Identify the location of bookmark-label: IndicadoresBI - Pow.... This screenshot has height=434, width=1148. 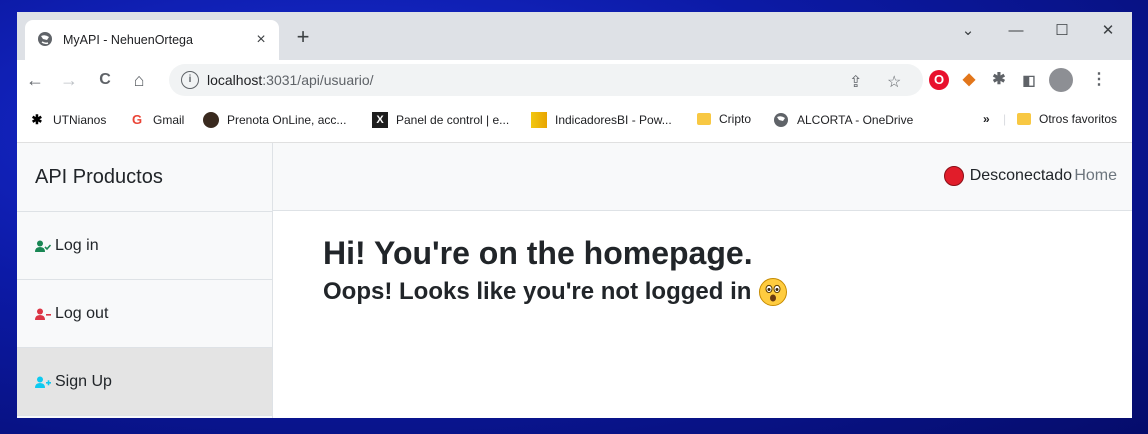
(613, 120).